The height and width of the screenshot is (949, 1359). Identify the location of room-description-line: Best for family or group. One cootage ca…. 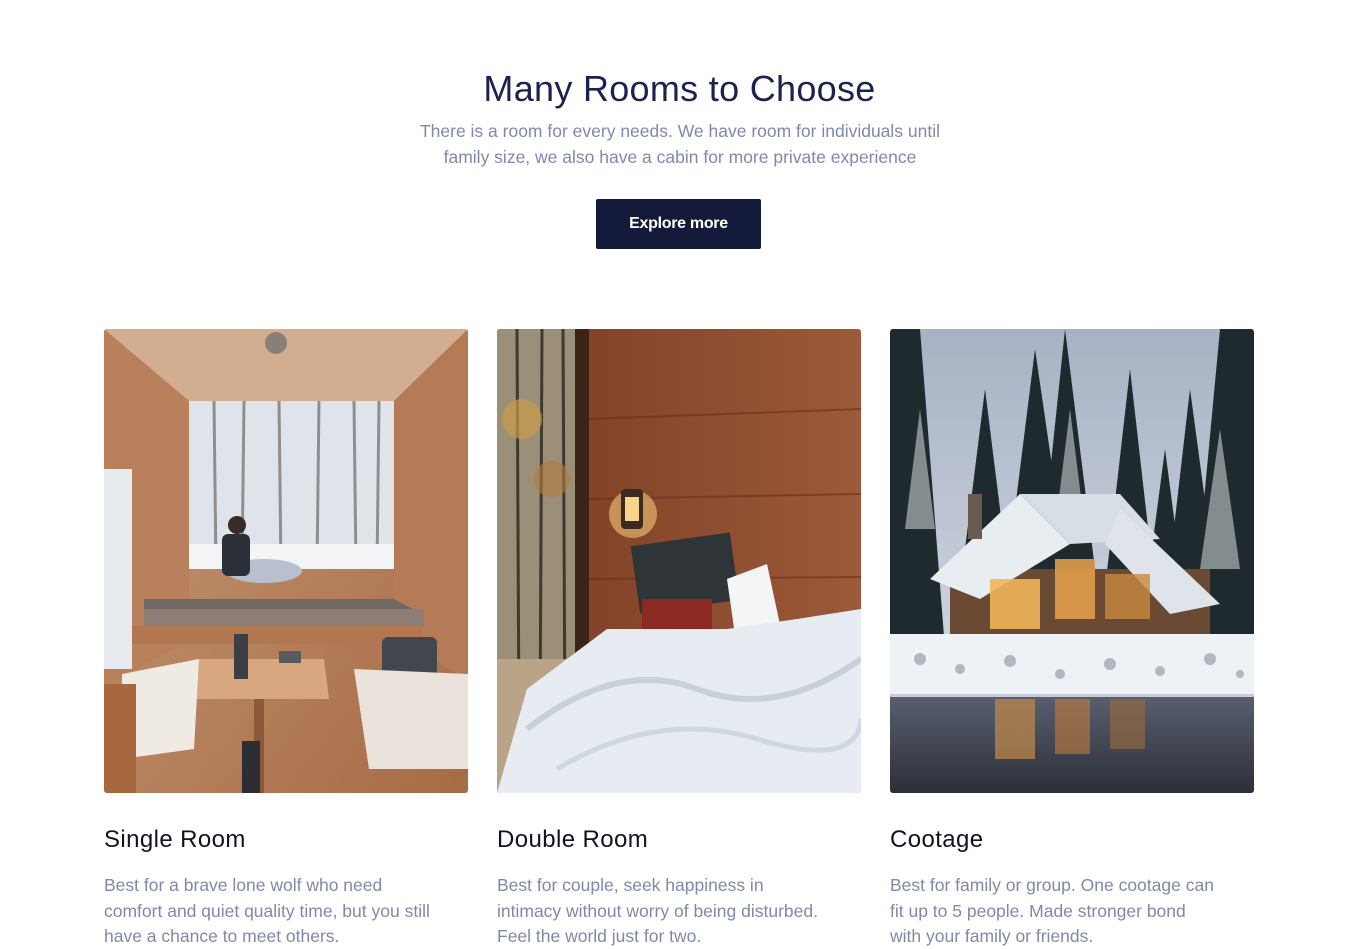
(1052, 885).